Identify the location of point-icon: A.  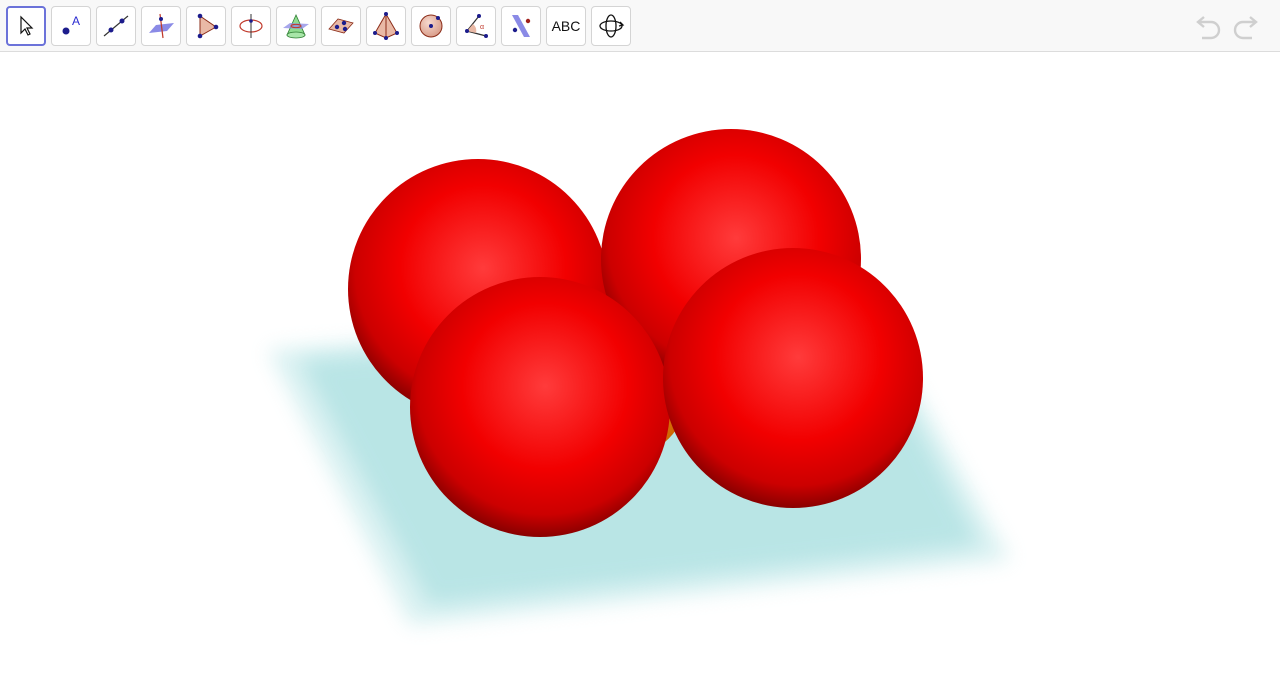
(71, 24).